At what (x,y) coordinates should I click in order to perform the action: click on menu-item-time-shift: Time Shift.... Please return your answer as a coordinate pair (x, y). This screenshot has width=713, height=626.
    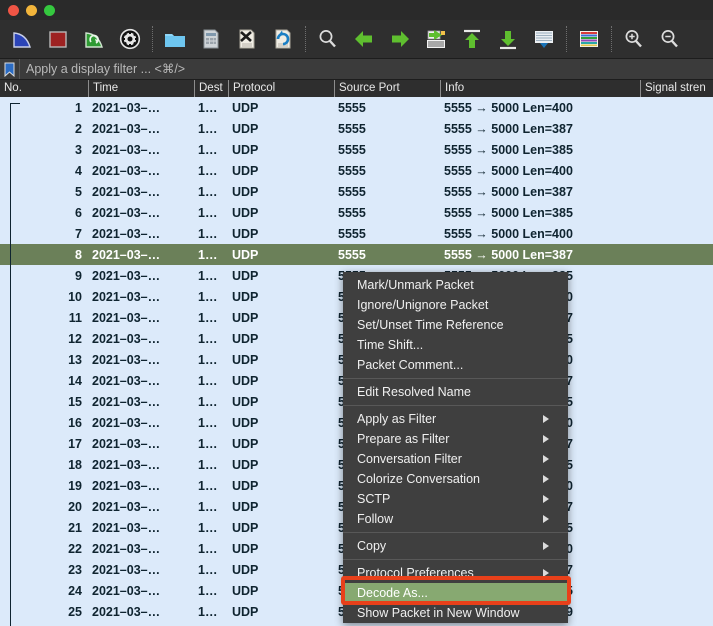
    Looking at the image, I should click on (455, 345).